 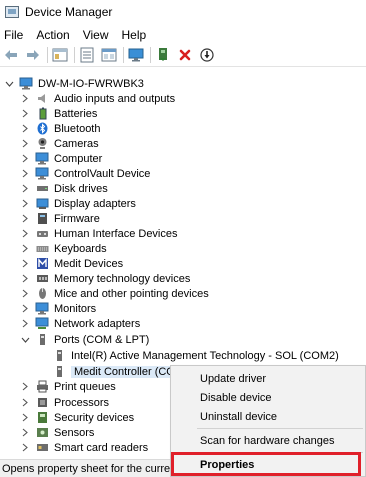 I want to click on processor-icon, so click(x=42, y=403).